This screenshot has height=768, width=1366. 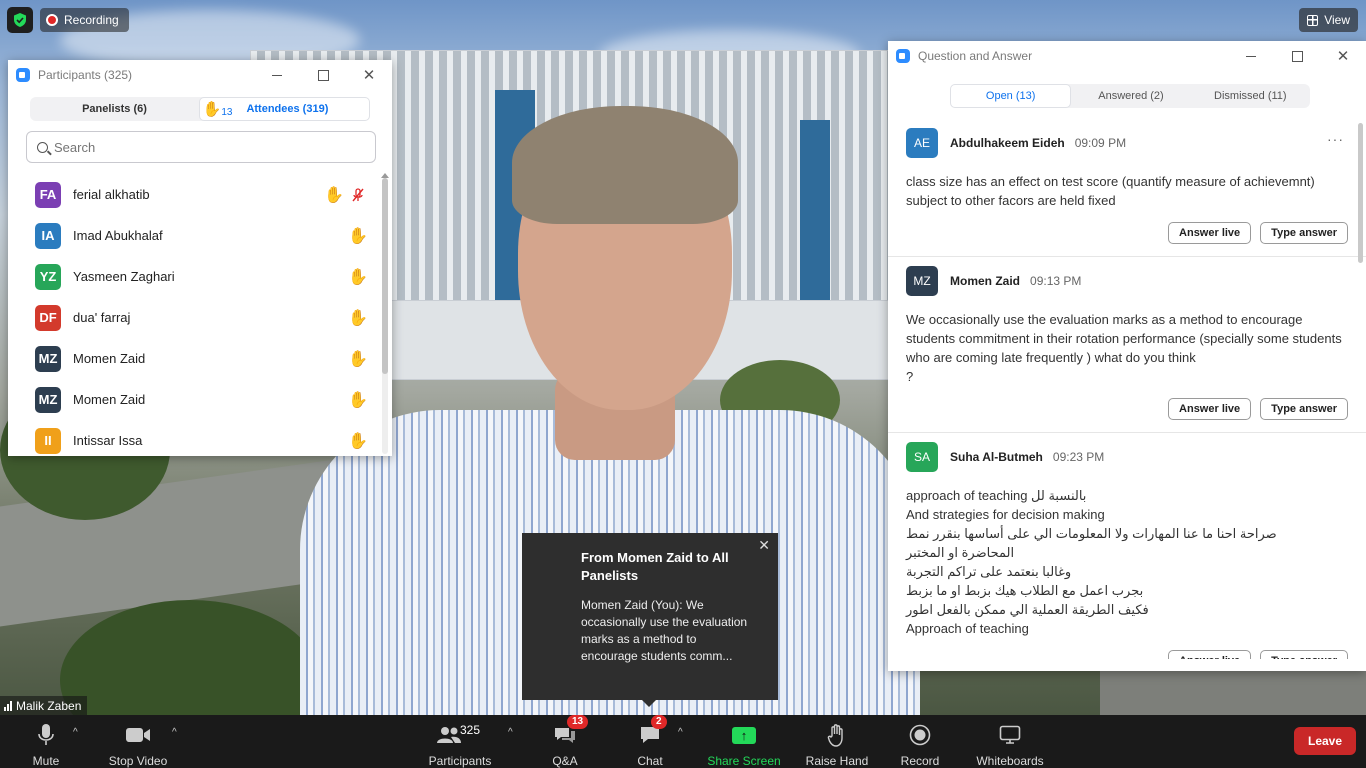 I want to click on participants-icon: 325, so click(x=460, y=735).